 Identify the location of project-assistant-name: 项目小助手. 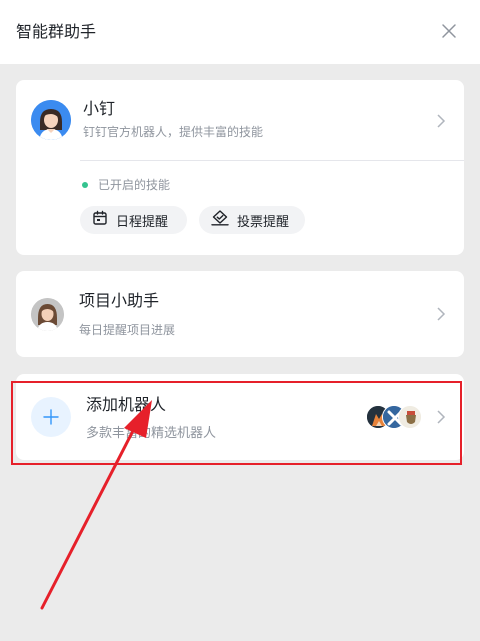
(119, 300).